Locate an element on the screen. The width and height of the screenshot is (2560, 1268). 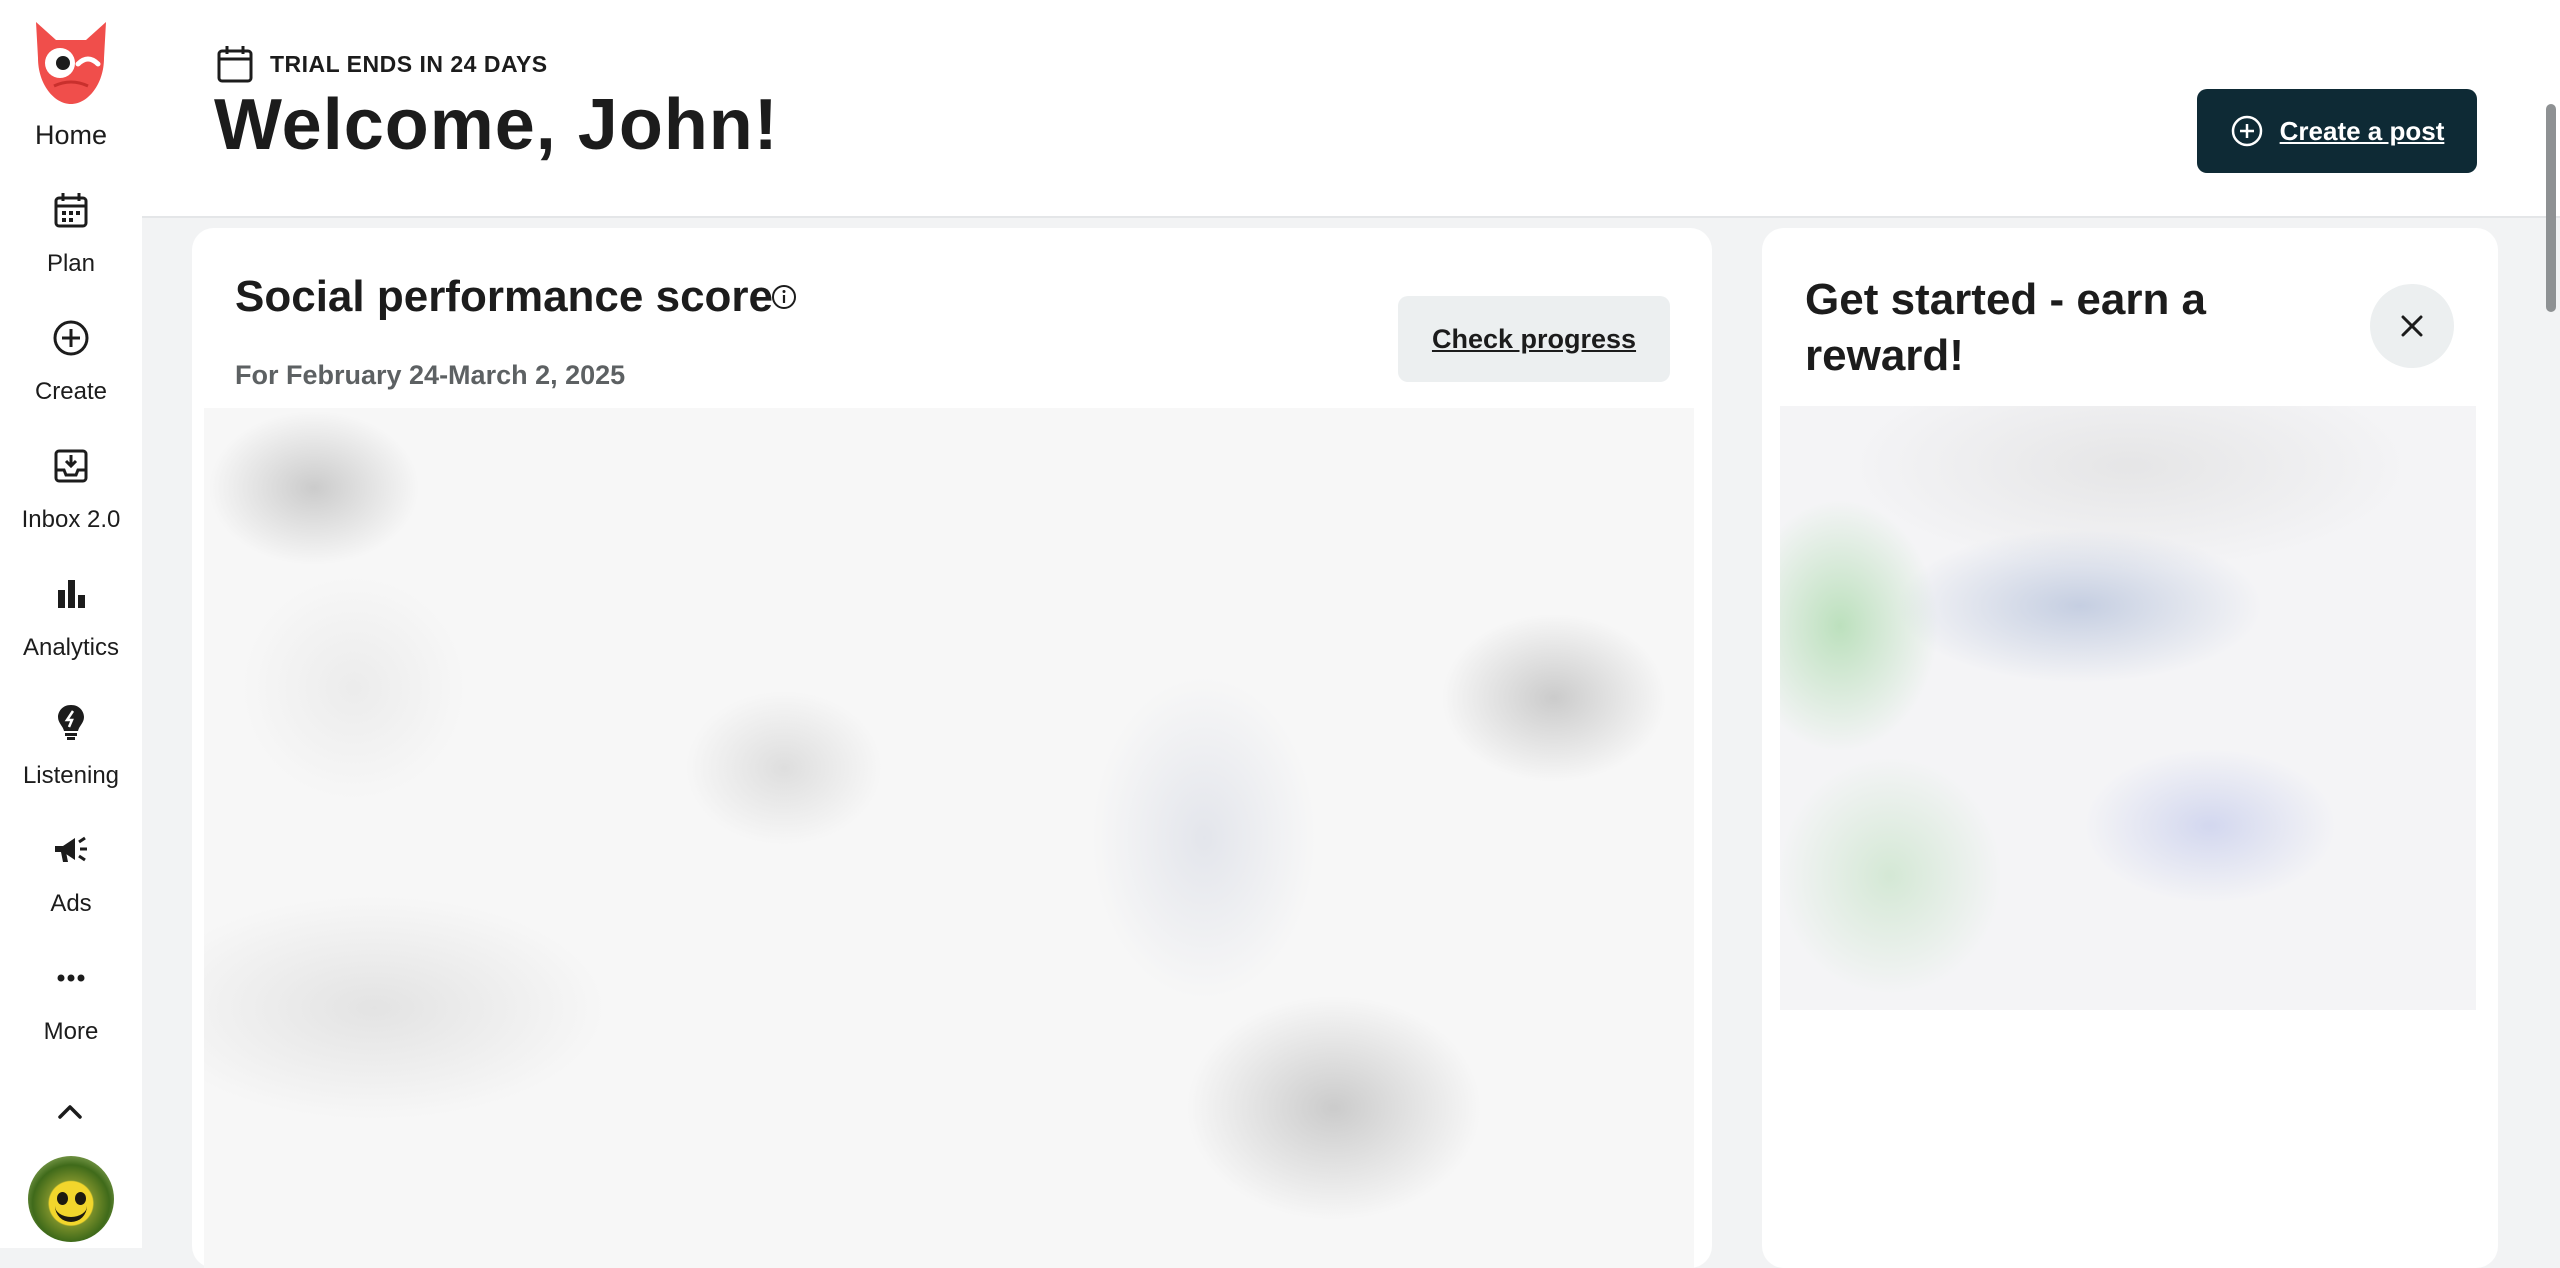
avatar is located at coordinates (71, 1199).